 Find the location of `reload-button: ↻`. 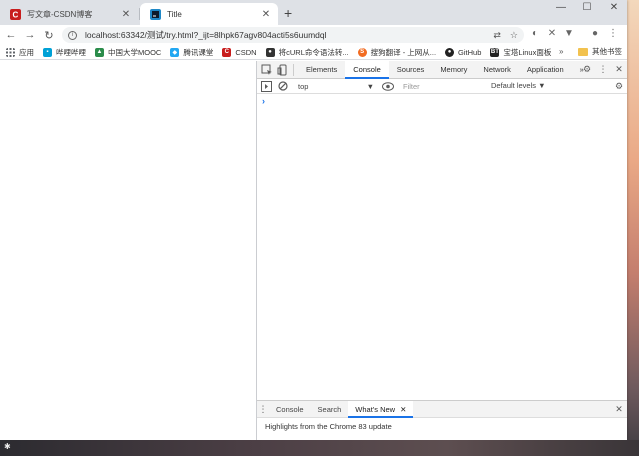

reload-button: ↻ is located at coordinates (49, 35).